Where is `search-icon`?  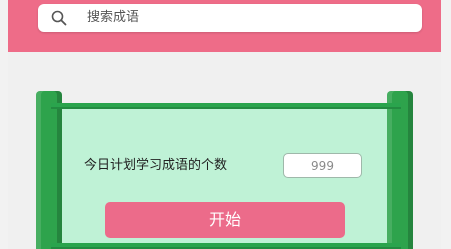 search-icon is located at coordinates (59, 18).